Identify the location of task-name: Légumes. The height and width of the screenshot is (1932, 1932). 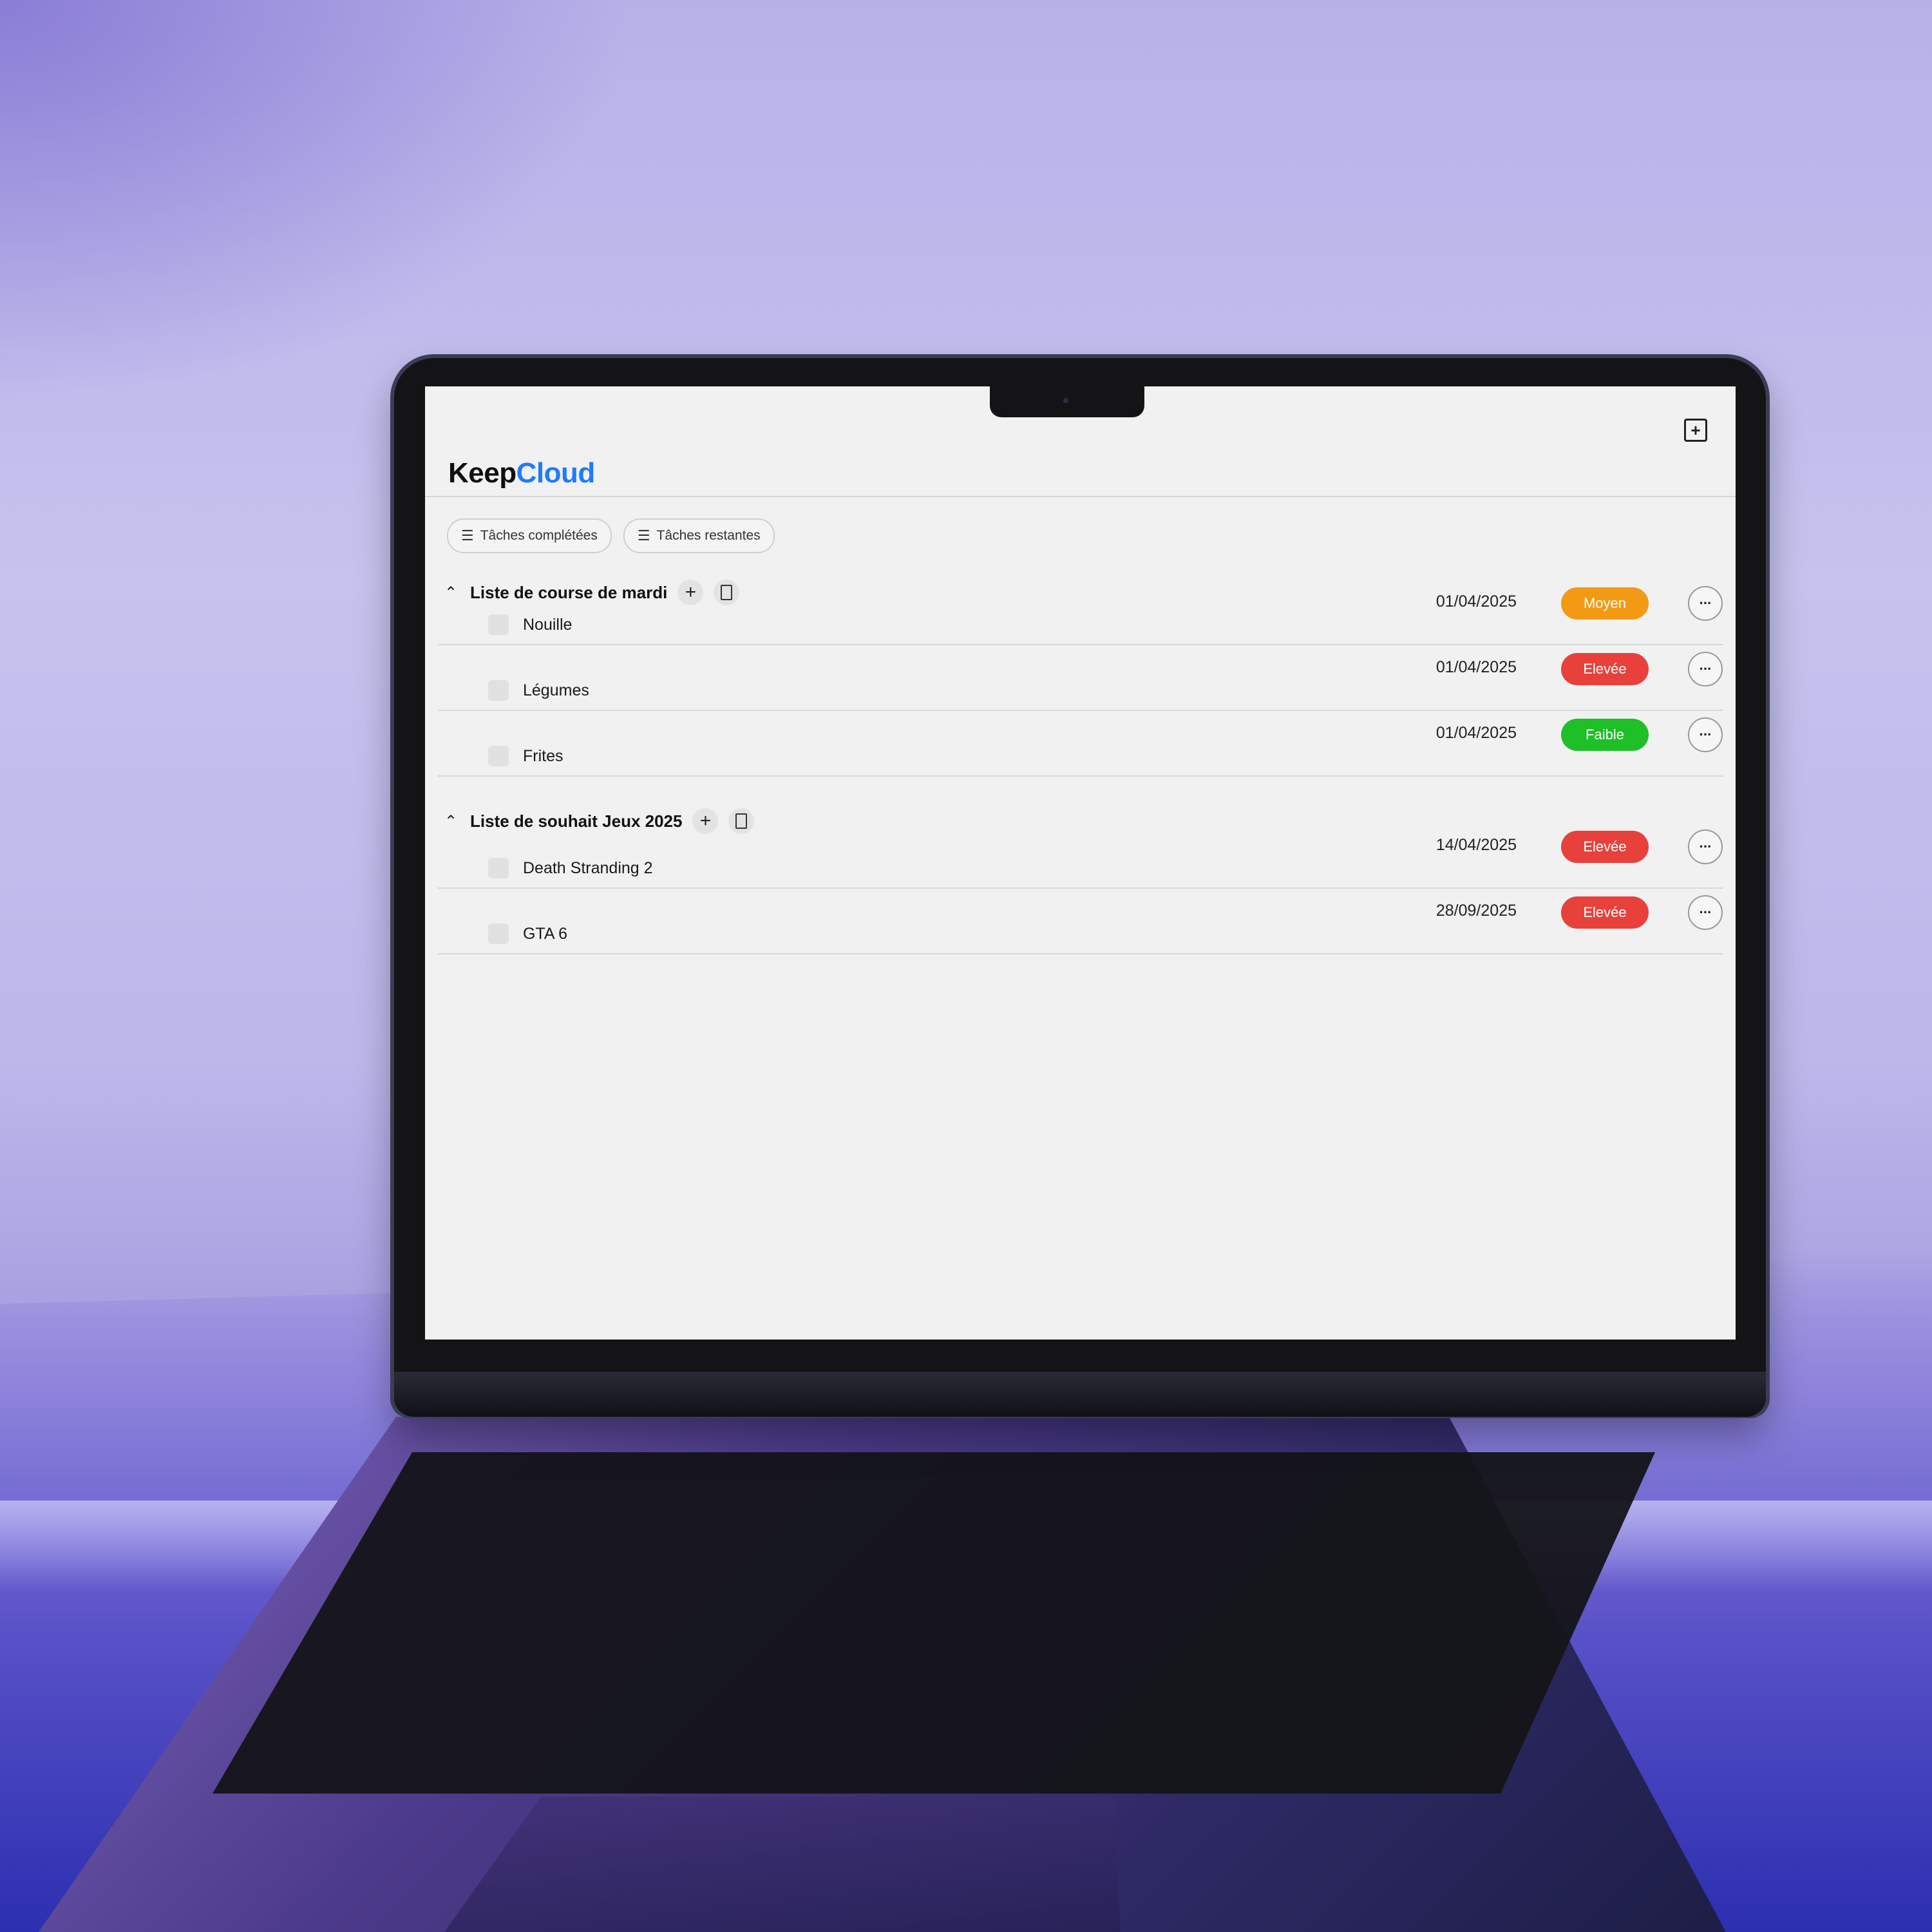
(556, 690).